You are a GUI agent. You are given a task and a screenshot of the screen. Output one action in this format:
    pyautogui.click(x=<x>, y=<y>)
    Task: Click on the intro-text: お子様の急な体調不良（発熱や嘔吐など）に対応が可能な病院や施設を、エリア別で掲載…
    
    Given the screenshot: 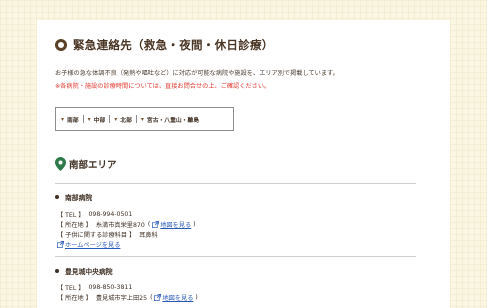 What is the action you would take?
    pyautogui.click(x=197, y=73)
    